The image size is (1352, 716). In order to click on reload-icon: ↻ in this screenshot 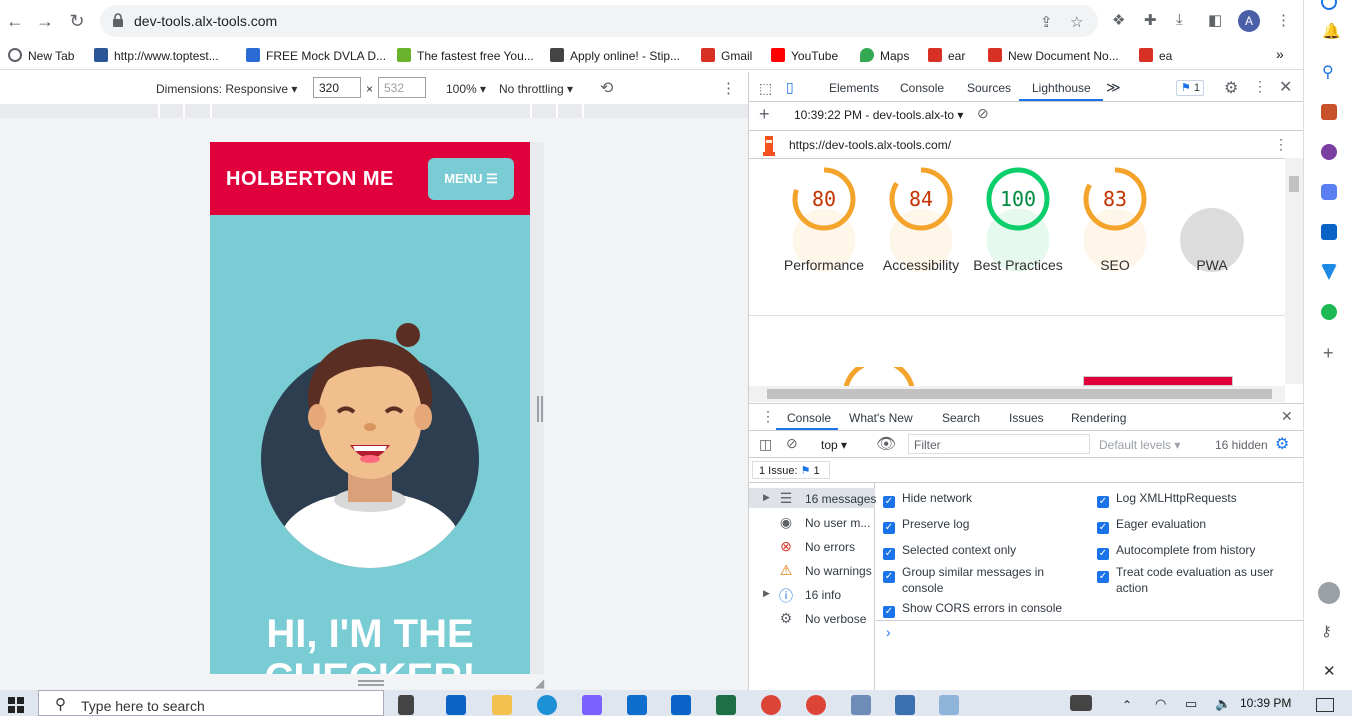, I will do `click(77, 21)`.